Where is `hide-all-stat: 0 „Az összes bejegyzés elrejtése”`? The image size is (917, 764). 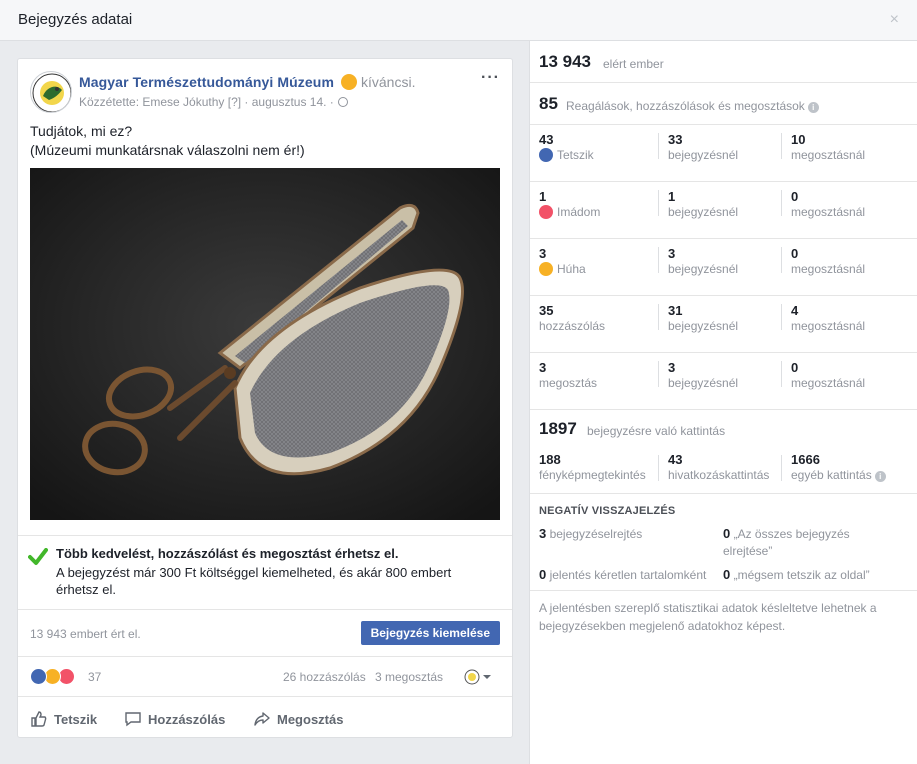 hide-all-stat: 0 „Az összes bejegyzés elrejtése” is located at coordinates (808, 542).